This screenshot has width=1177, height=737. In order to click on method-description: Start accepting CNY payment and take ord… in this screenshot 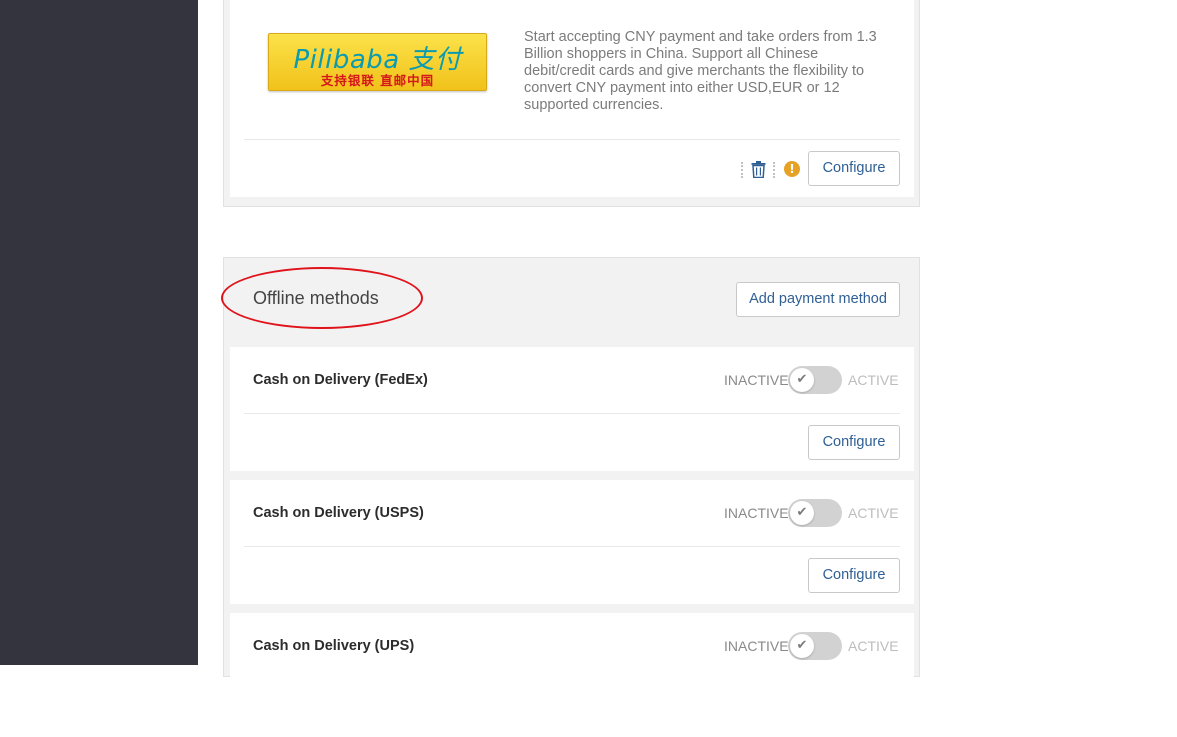, I will do `click(700, 71)`.